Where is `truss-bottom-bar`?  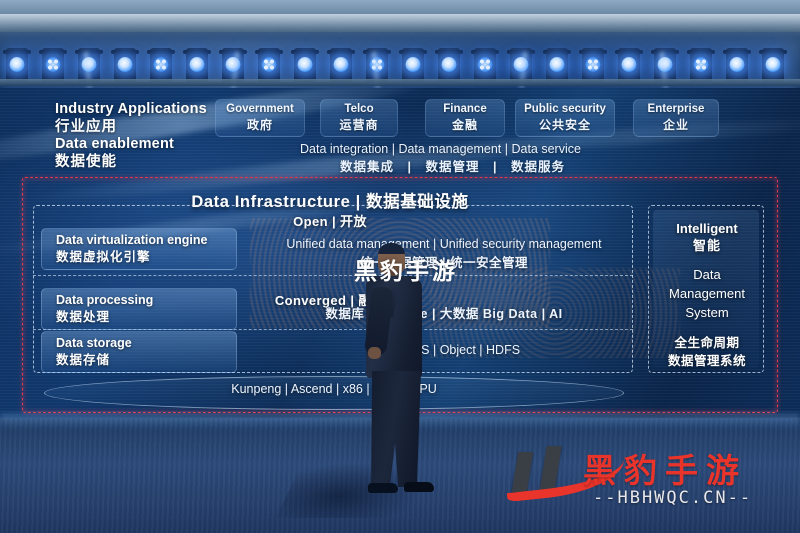
truss-bottom-bar is located at coordinates (400, 82).